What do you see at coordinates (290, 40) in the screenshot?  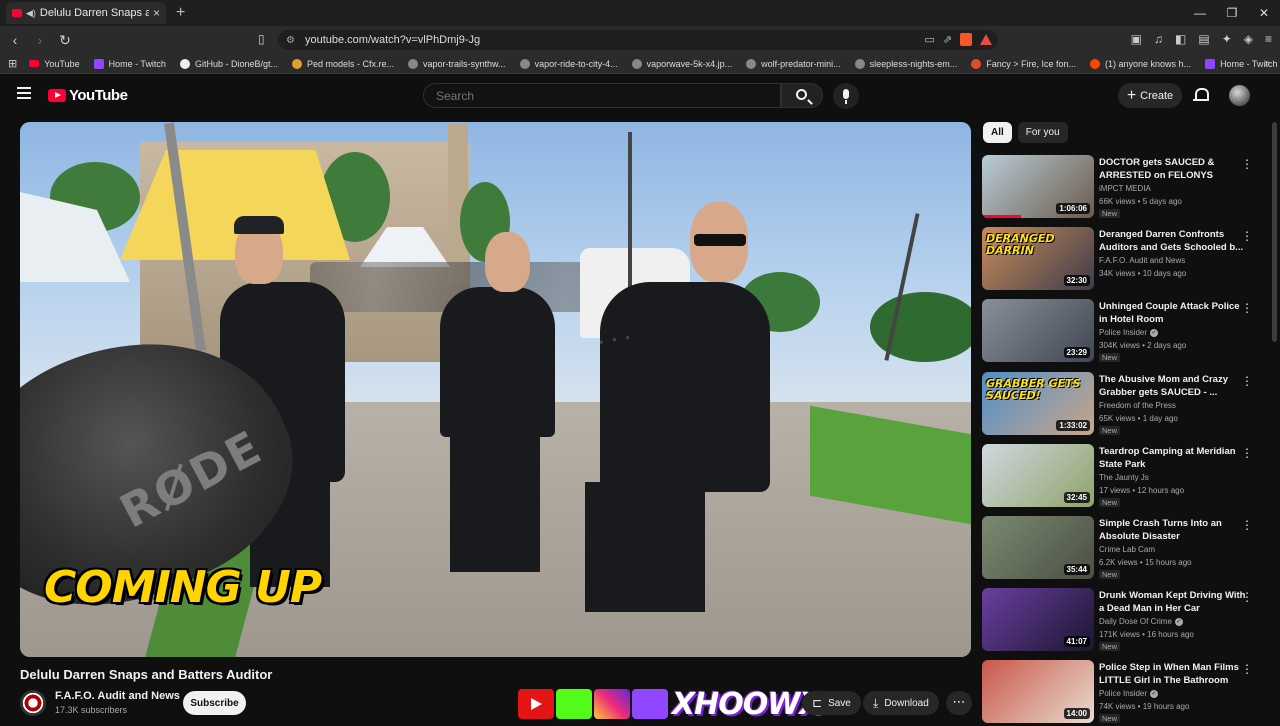 I see `site-settings-icon: ⚙` at bounding box center [290, 40].